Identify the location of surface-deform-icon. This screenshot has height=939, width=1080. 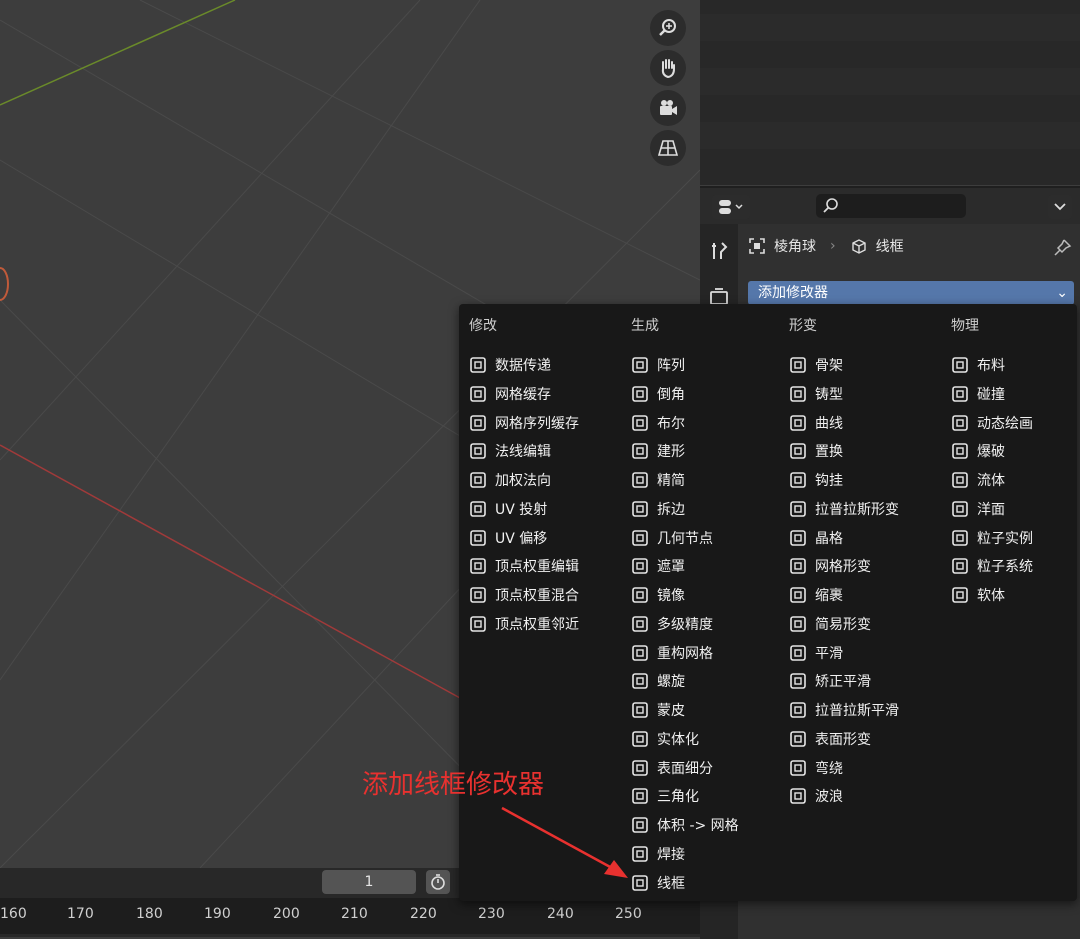
(798, 738).